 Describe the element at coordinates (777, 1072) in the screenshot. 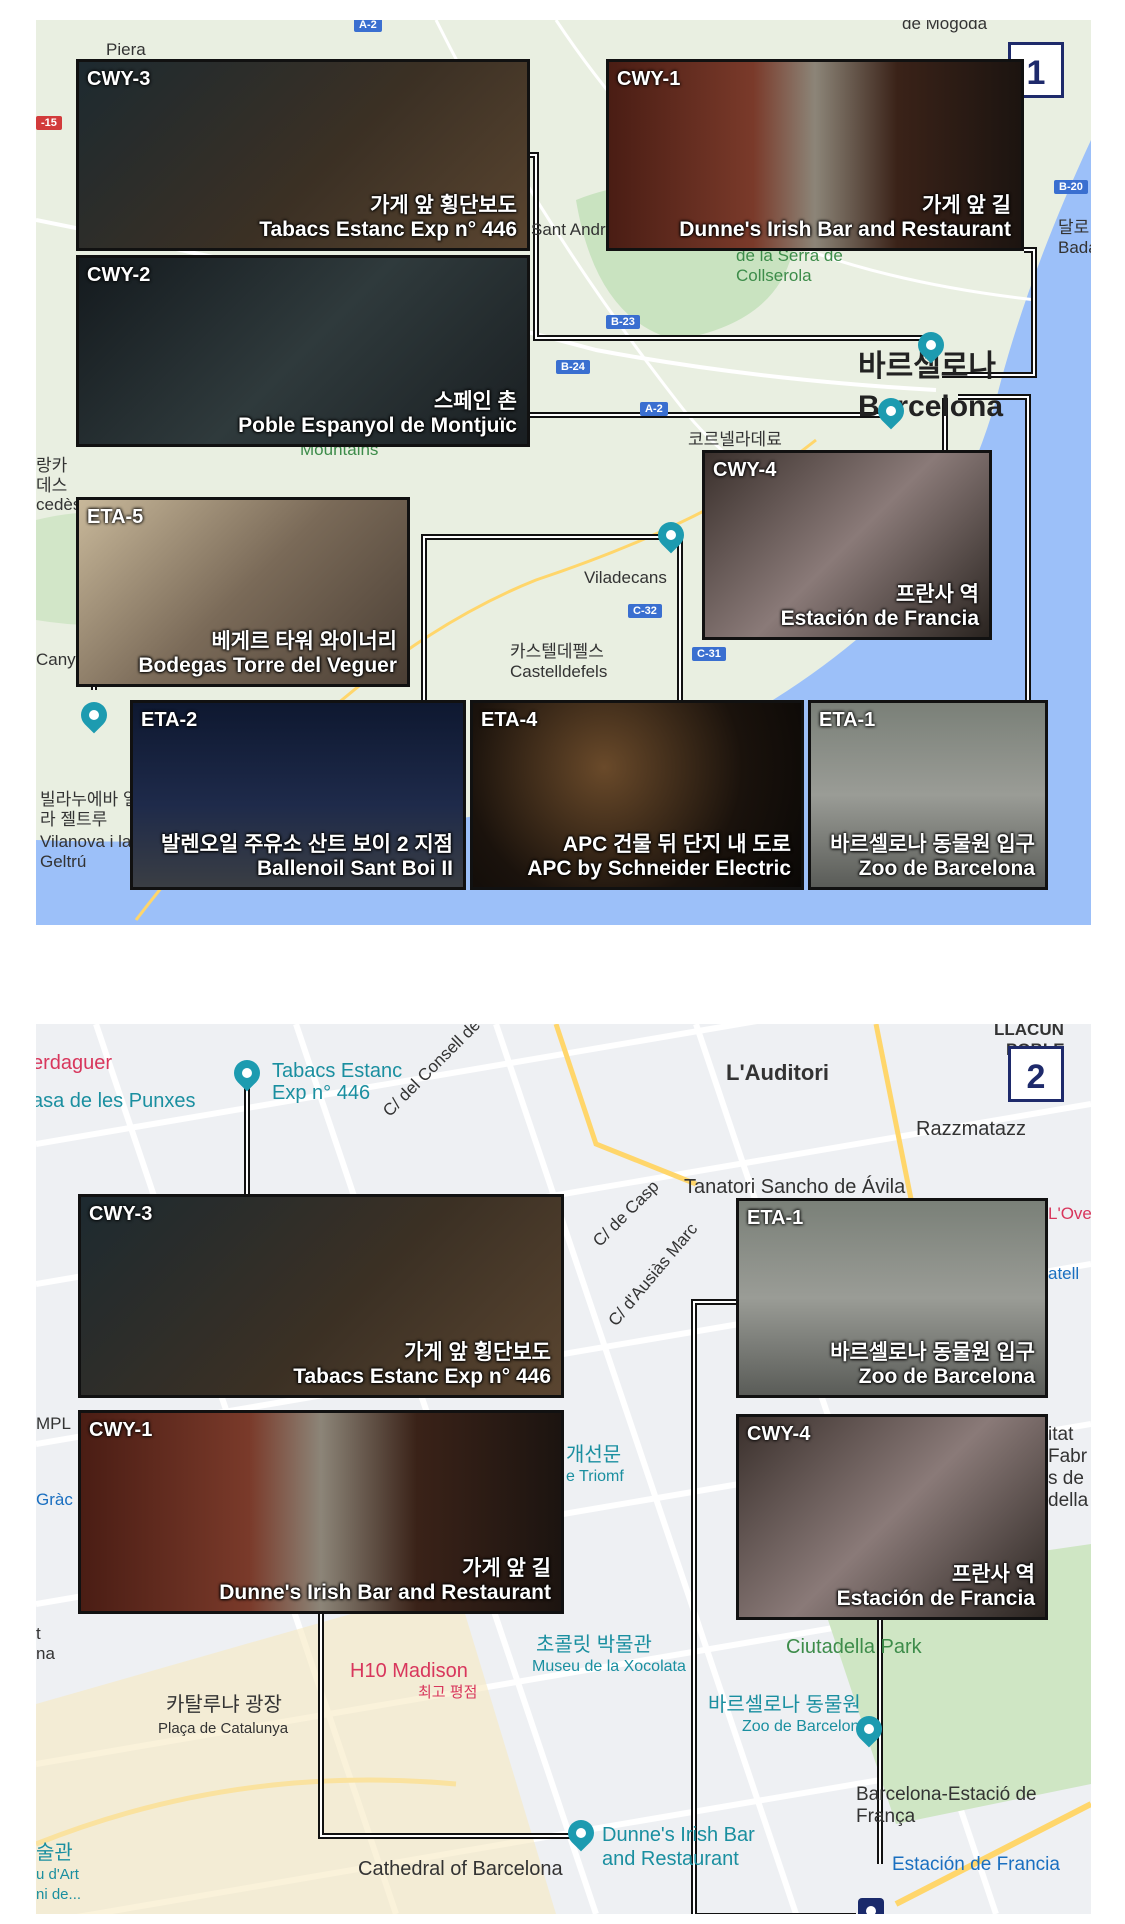

I see `map-label: L'Auditori` at that location.